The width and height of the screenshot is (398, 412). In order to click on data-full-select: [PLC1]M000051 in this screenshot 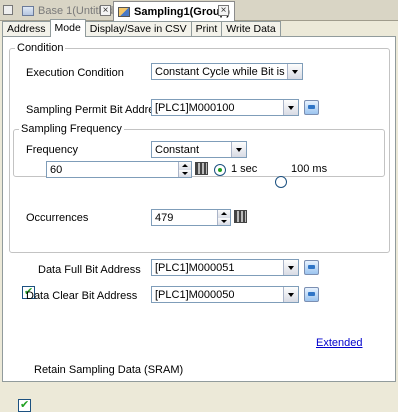, I will do `click(225, 267)`.